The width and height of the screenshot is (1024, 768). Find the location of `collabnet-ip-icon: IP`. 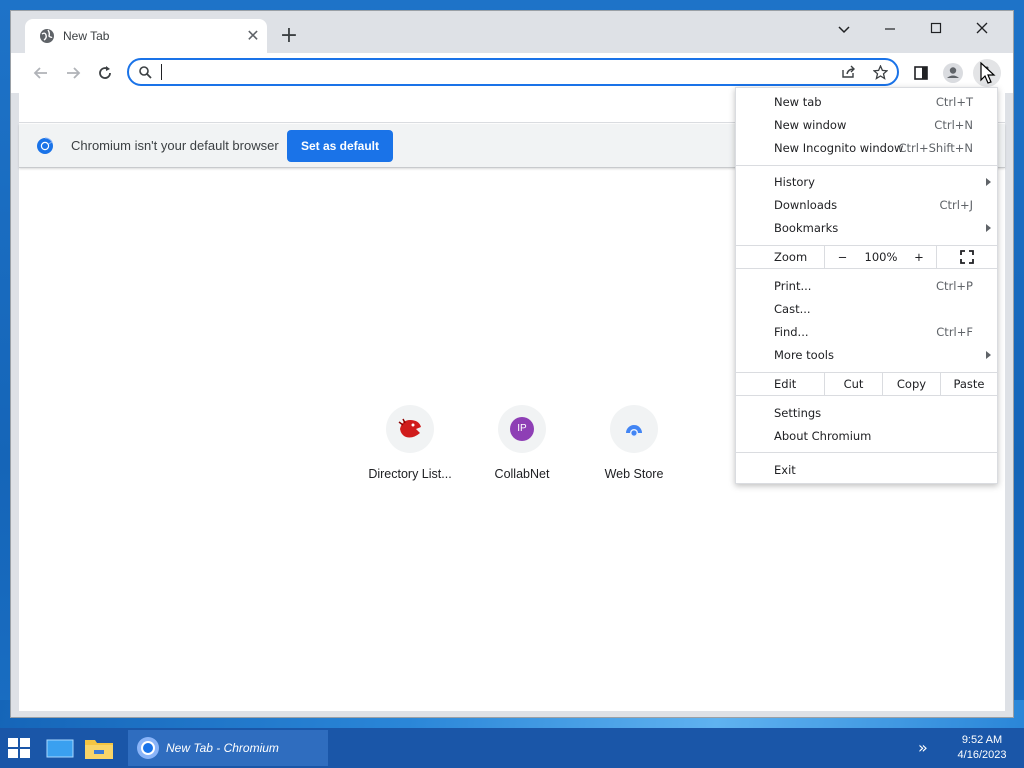

collabnet-ip-icon: IP is located at coordinates (522, 429).